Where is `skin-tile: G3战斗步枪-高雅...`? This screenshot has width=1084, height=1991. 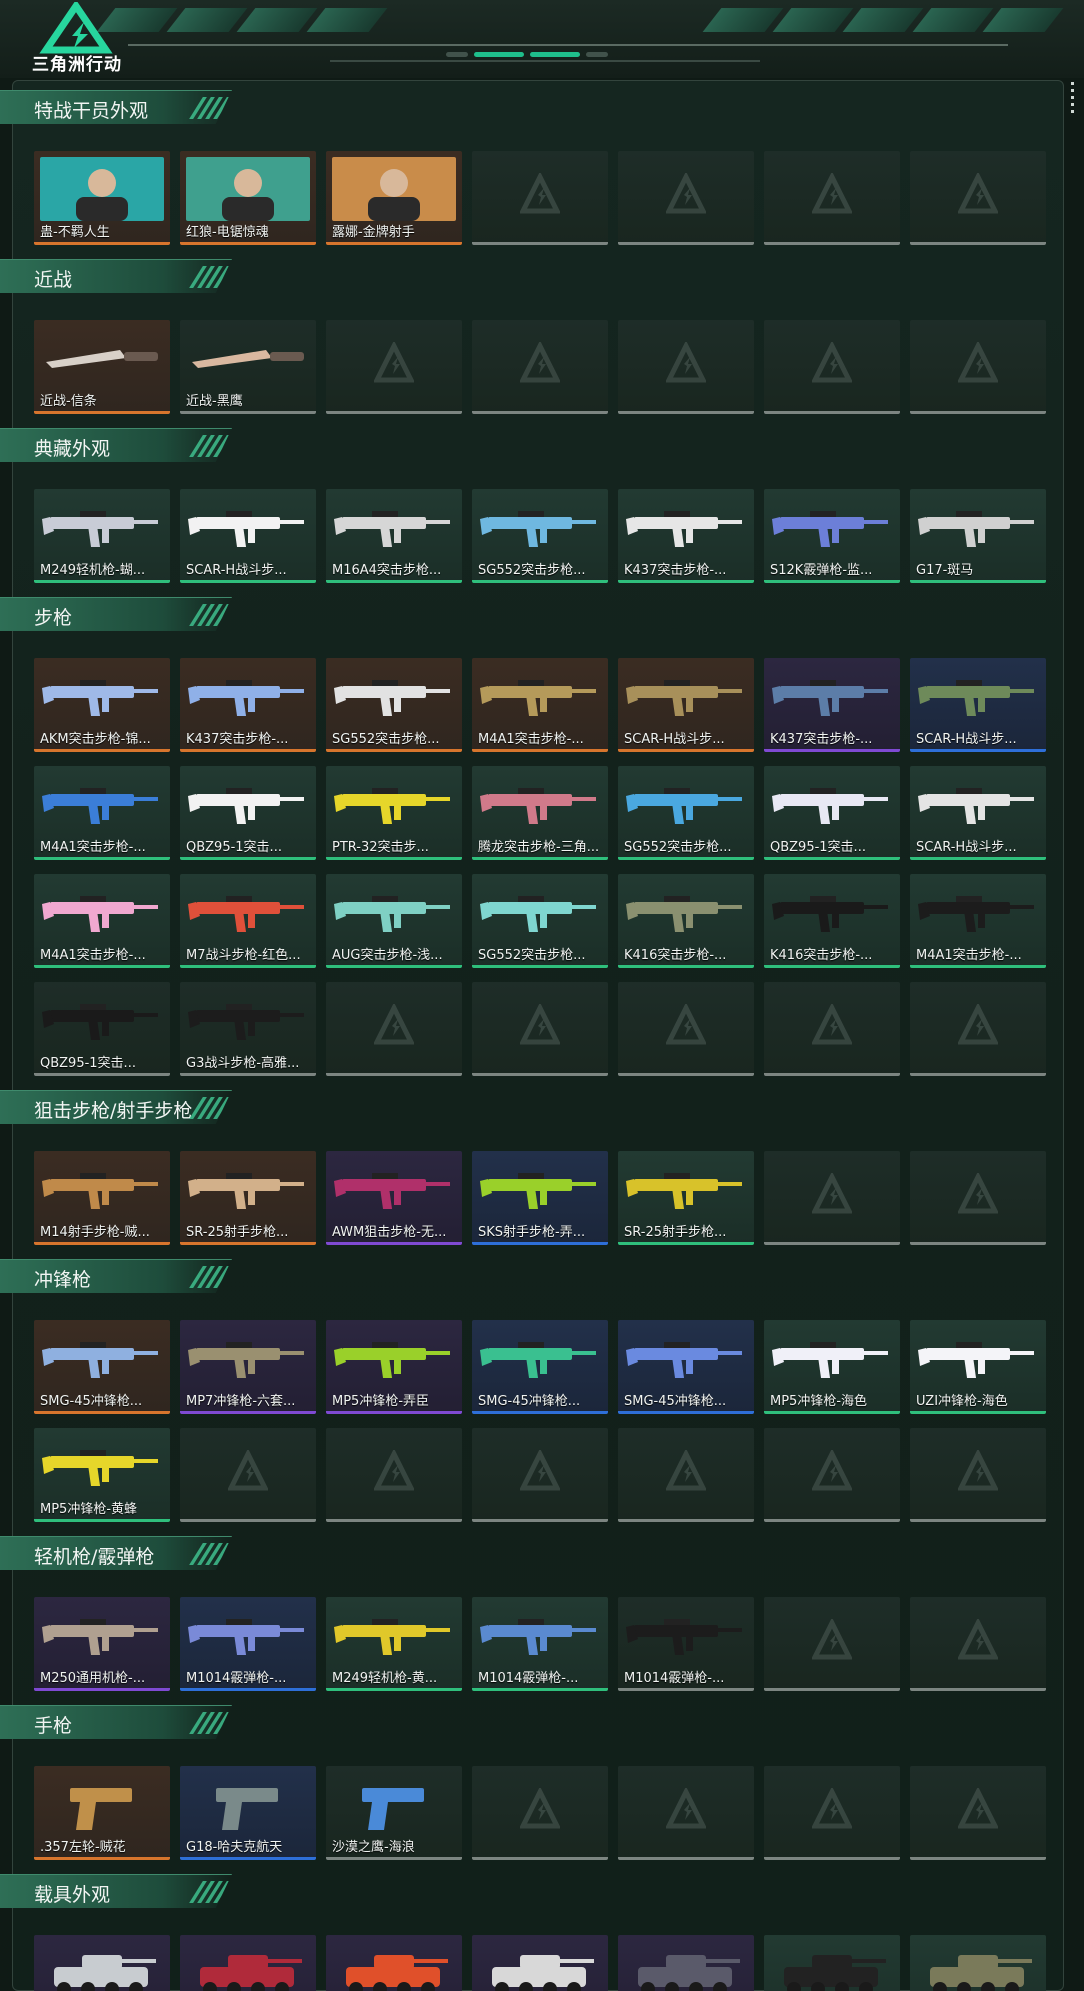 skin-tile: G3战斗步枪-高雅... is located at coordinates (248, 1029).